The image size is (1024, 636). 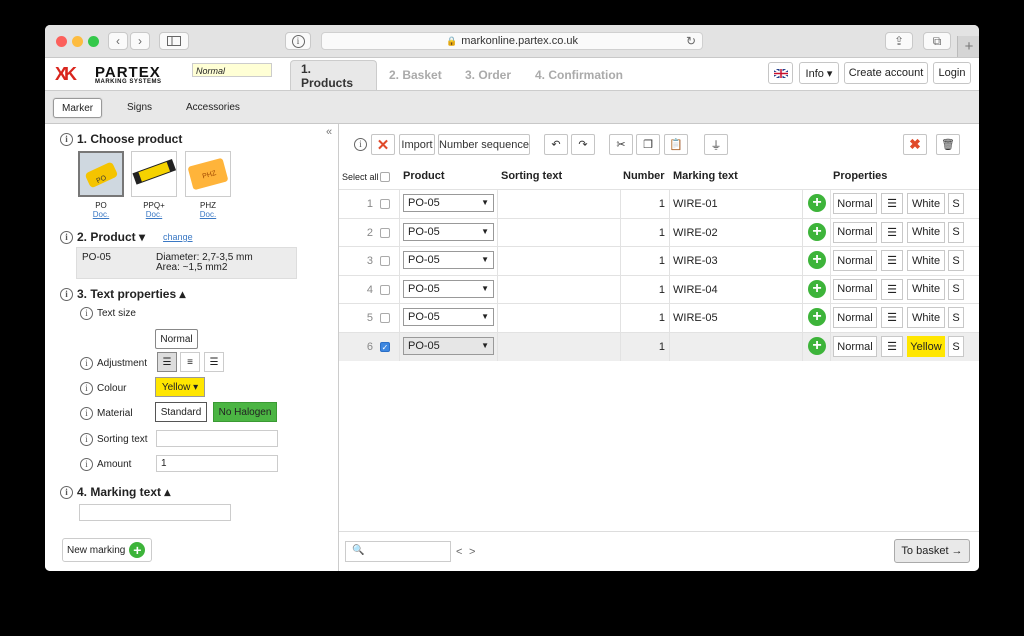 I want to click on tabs-overview-button: ⧉, so click(x=937, y=41).